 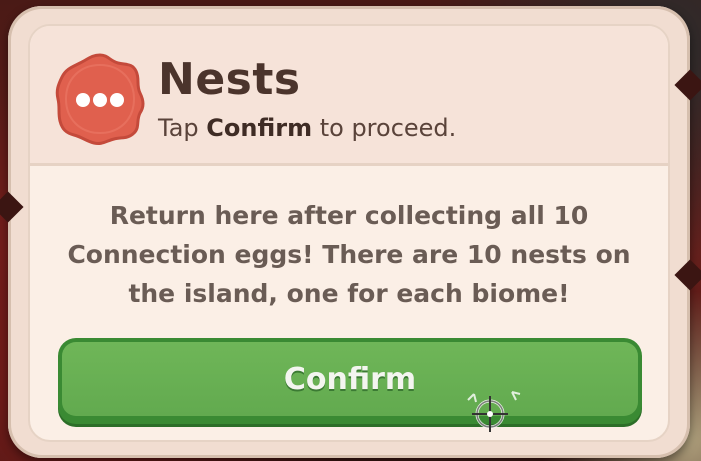 I want to click on subtitle-strong: Confirm, so click(x=259, y=128).